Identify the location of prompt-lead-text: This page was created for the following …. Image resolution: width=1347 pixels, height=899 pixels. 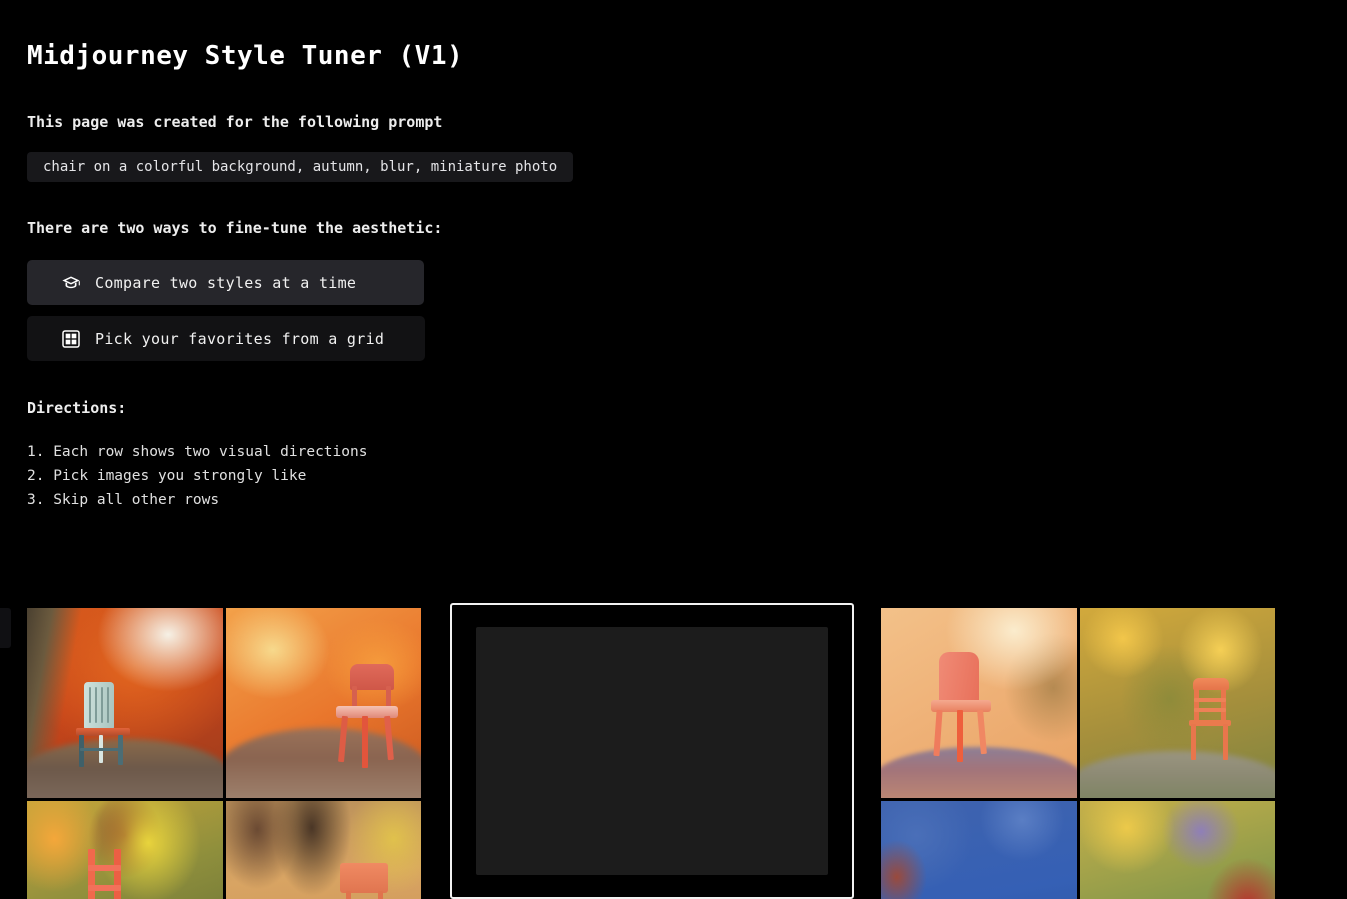
(235, 122).